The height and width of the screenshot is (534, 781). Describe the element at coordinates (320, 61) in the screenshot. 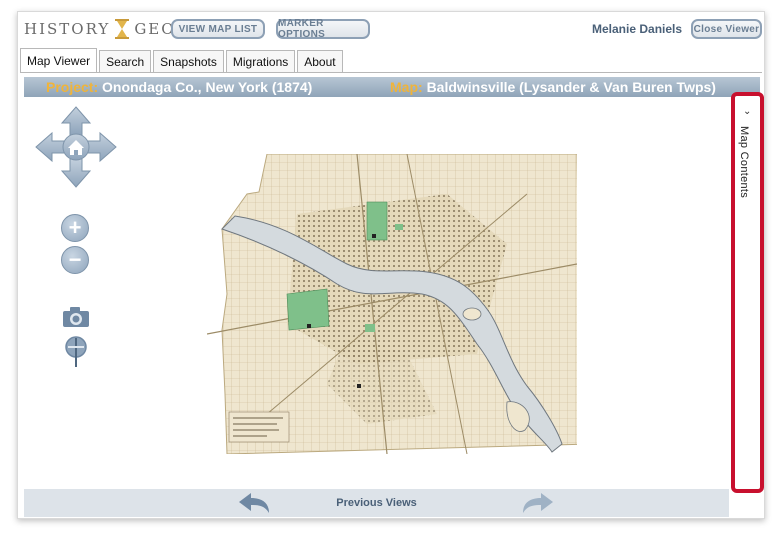

I see `tab-about: About` at that location.